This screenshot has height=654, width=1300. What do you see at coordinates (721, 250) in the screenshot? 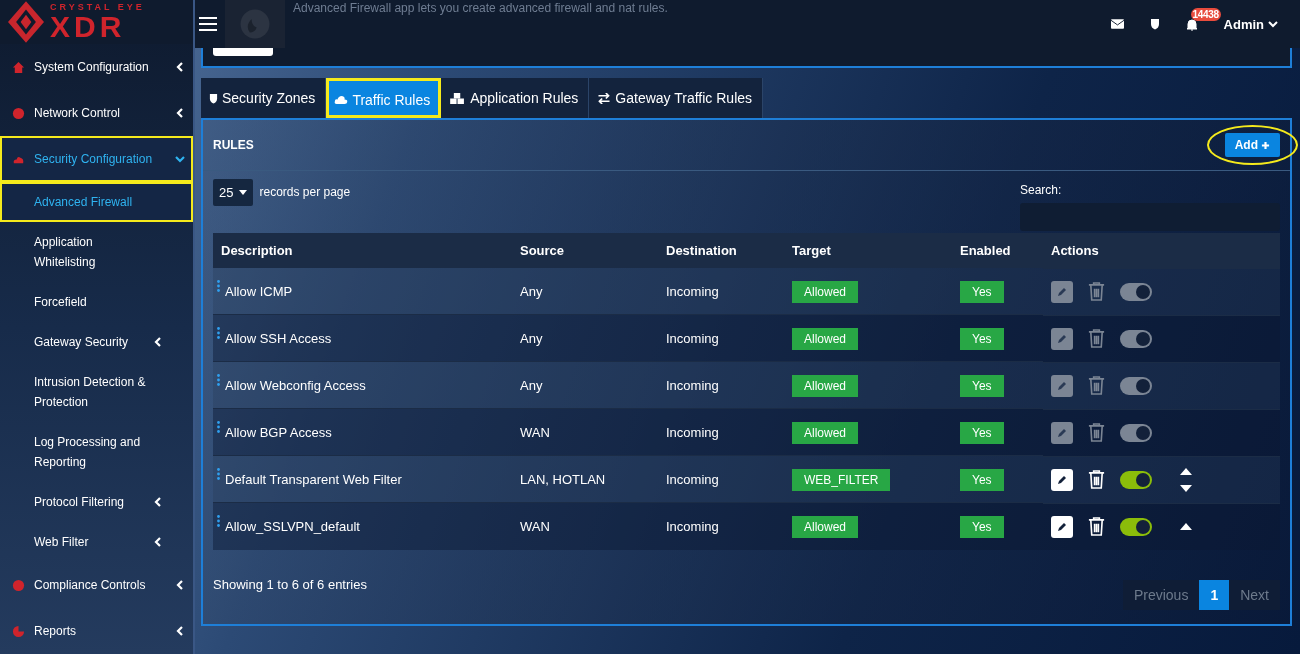
I see `column-header: Destination` at bounding box center [721, 250].